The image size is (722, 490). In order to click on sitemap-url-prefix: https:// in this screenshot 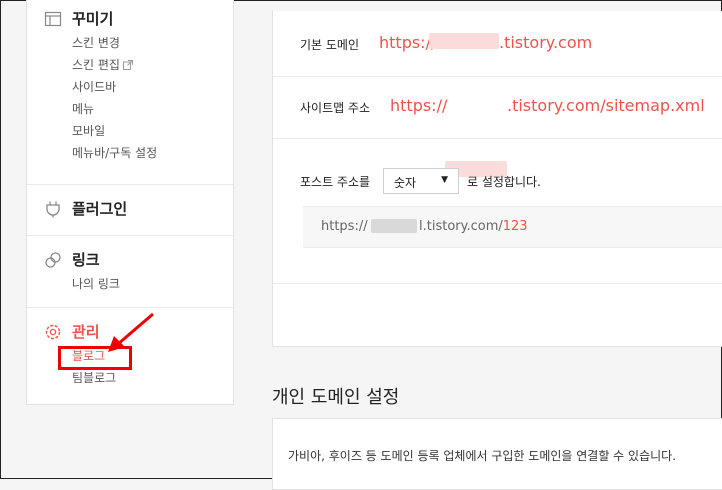, I will do `click(418, 105)`.